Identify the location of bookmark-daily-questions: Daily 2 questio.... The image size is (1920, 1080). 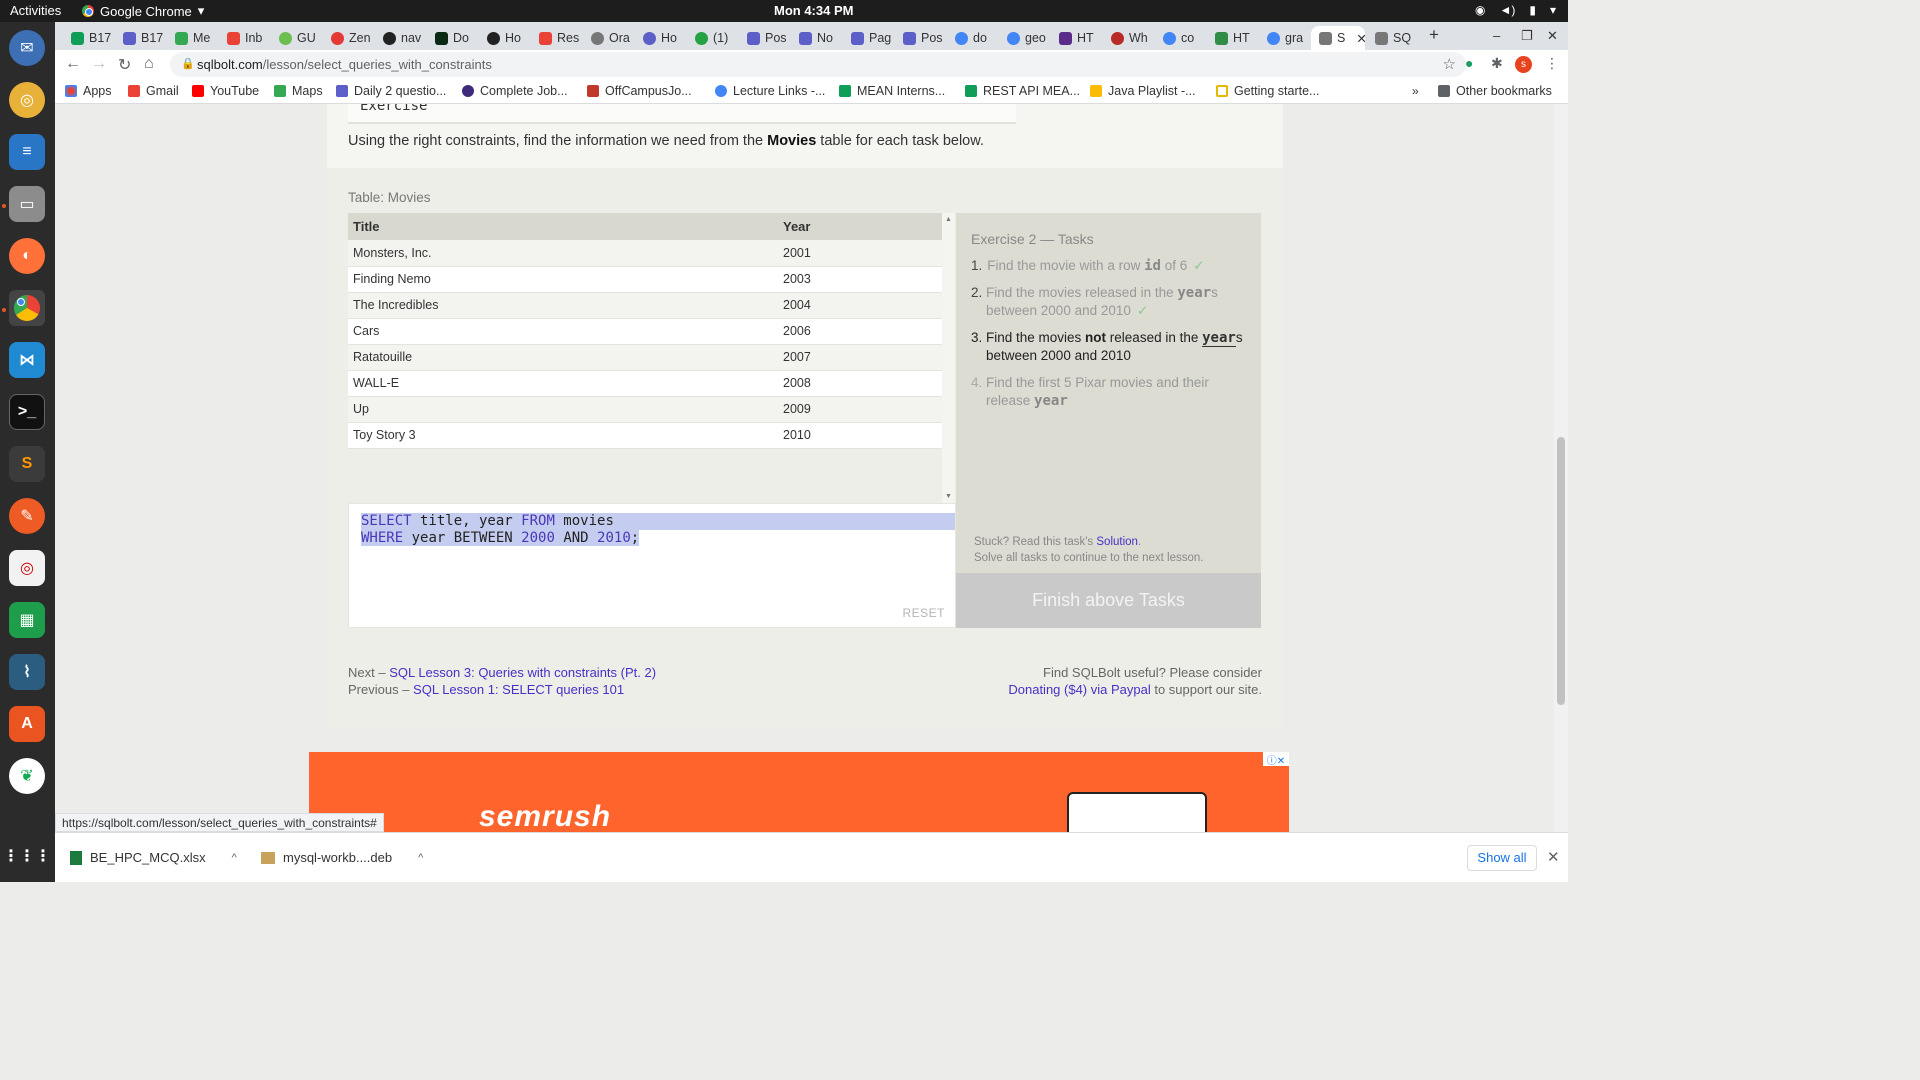
(391, 91).